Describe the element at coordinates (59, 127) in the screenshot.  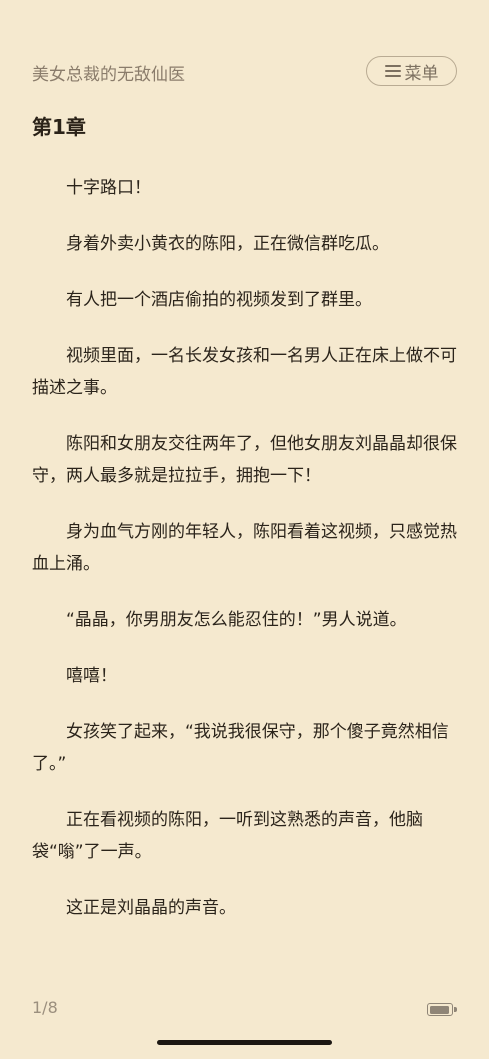
I see `chapter-title: 第1章` at that location.